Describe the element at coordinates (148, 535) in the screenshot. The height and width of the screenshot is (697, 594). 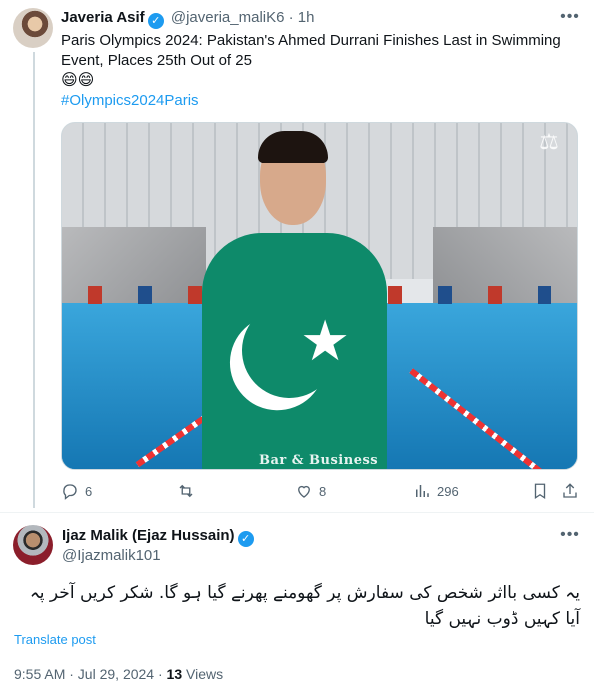
I see `author-name: Ijaz Malik (Ejaz Hussain)` at that location.